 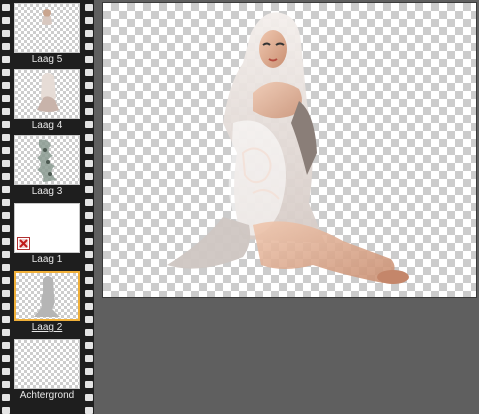 What do you see at coordinates (47, 125) in the screenshot?
I see `layer-name: Laag 4` at bounding box center [47, 125].